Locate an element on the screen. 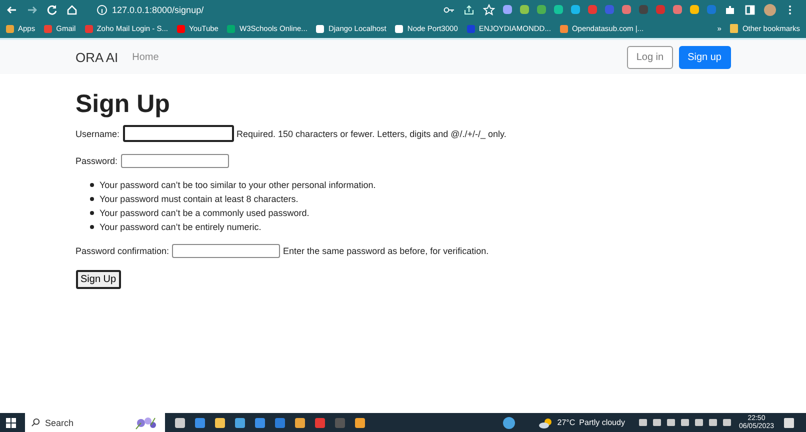 The height and width of the screenshot is (432, 806). windows-icon is located at coordinates (11, 423).